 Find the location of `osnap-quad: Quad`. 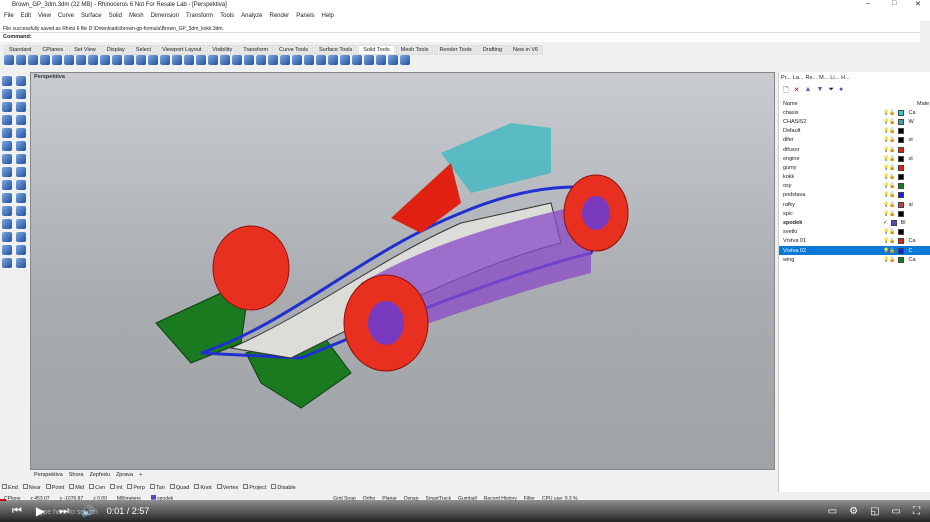

osnap-quad: Quad is located at coordinates (179, 487).